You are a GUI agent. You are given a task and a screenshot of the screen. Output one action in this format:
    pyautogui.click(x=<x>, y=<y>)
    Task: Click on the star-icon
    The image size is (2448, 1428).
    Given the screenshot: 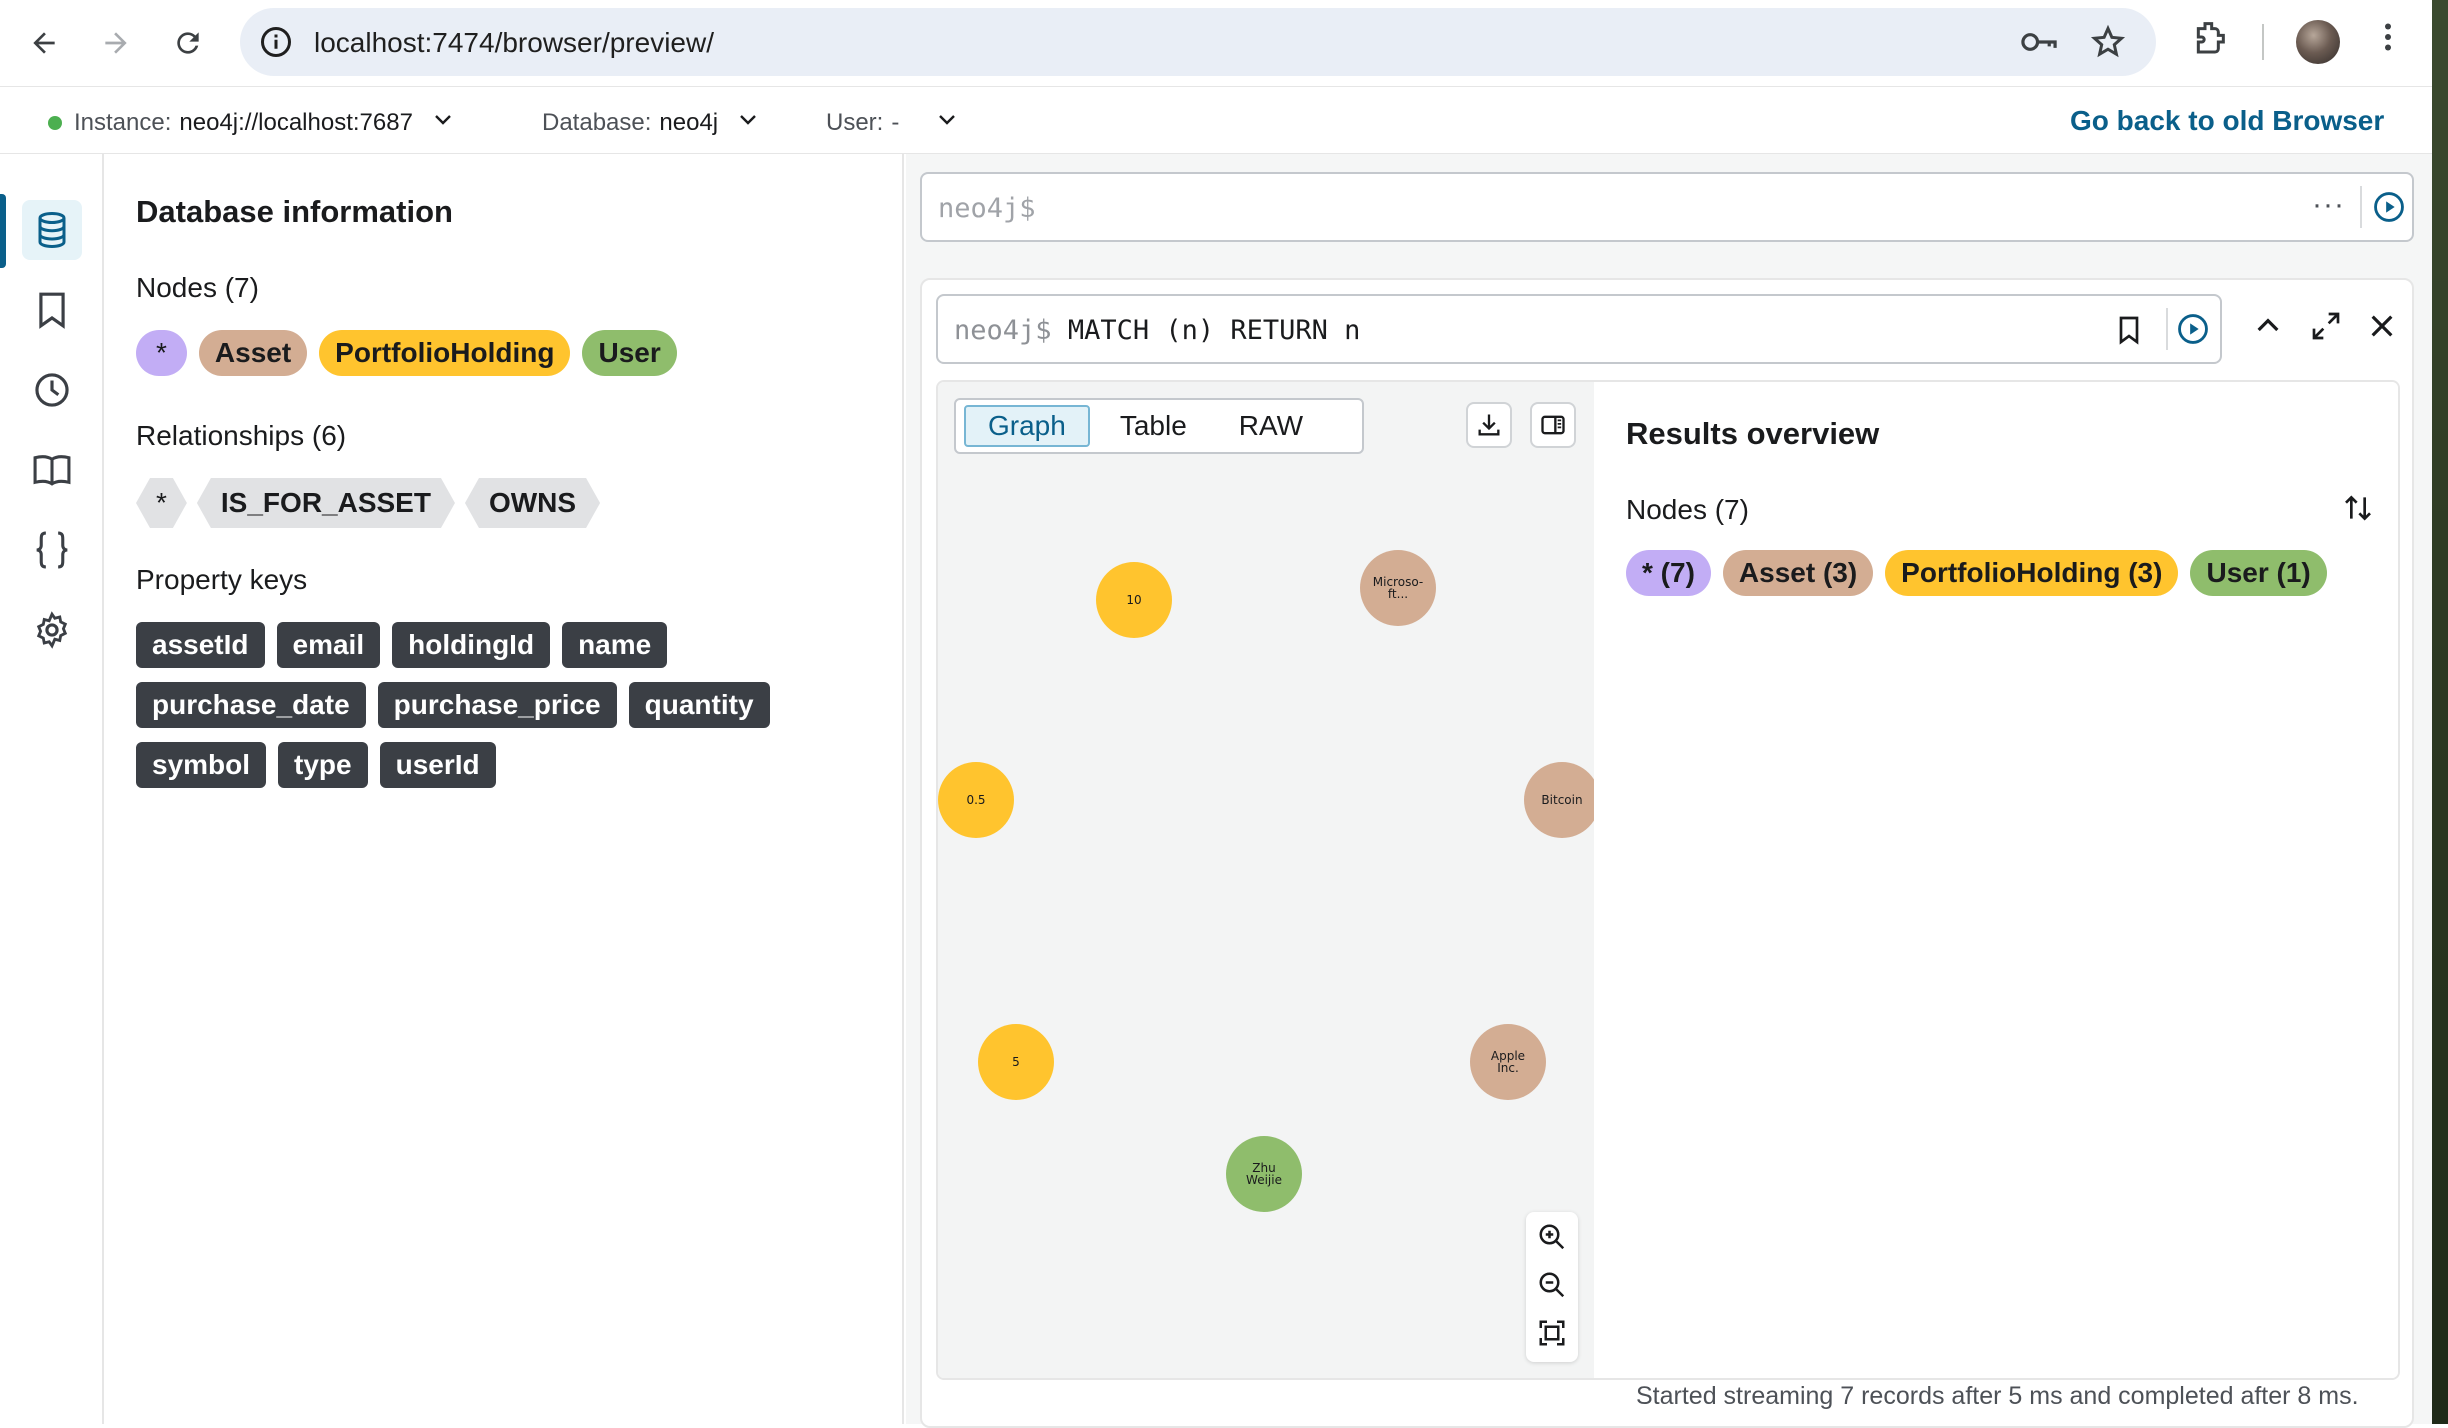 What is the action you would take?
    pyautogui.click(x=2108, y=44)
    